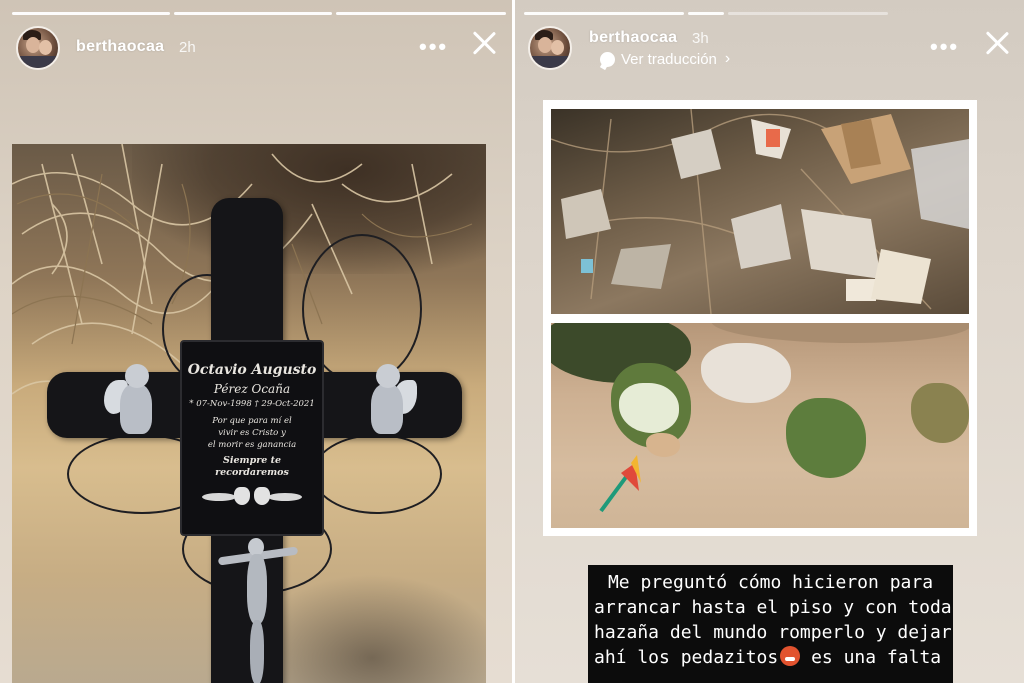  What do you see at coordinates (252, 421) in the screenshot?
I see `plaque-verse-line: Por que para mí el` at bounding box center [252, 421].